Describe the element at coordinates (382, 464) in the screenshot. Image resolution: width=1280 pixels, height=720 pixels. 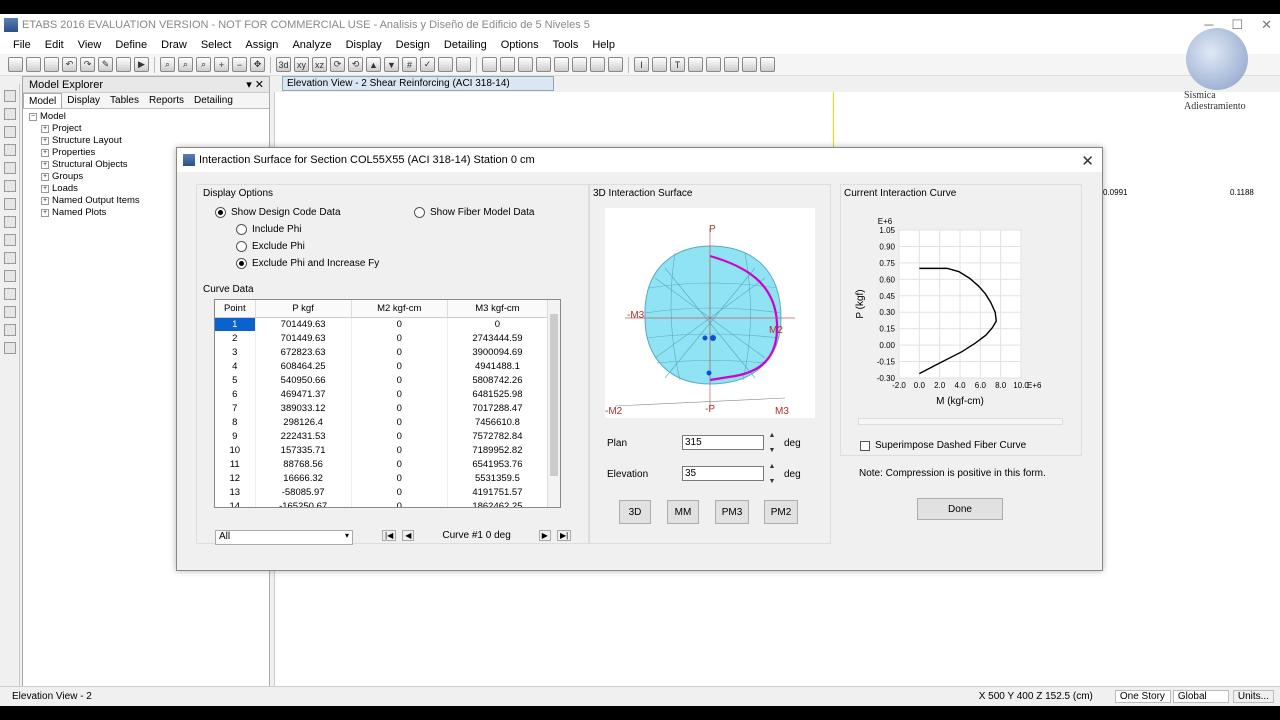
I see `table-row: 11 88768.56 0 6541953.76` at that location.